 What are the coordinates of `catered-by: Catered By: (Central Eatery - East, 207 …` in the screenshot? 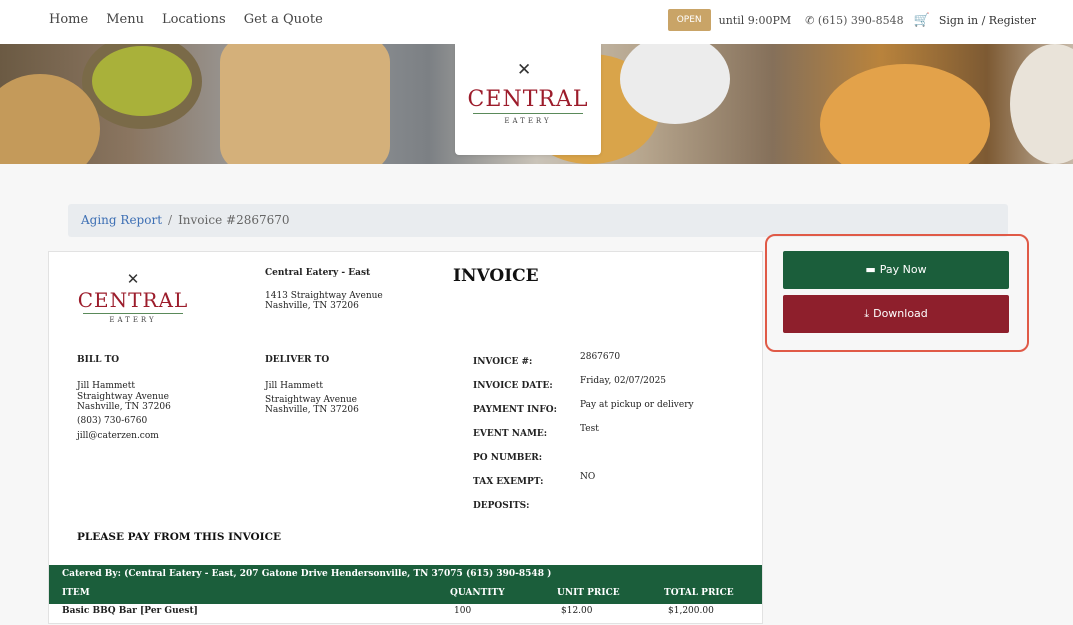 It's located at (307, 574).